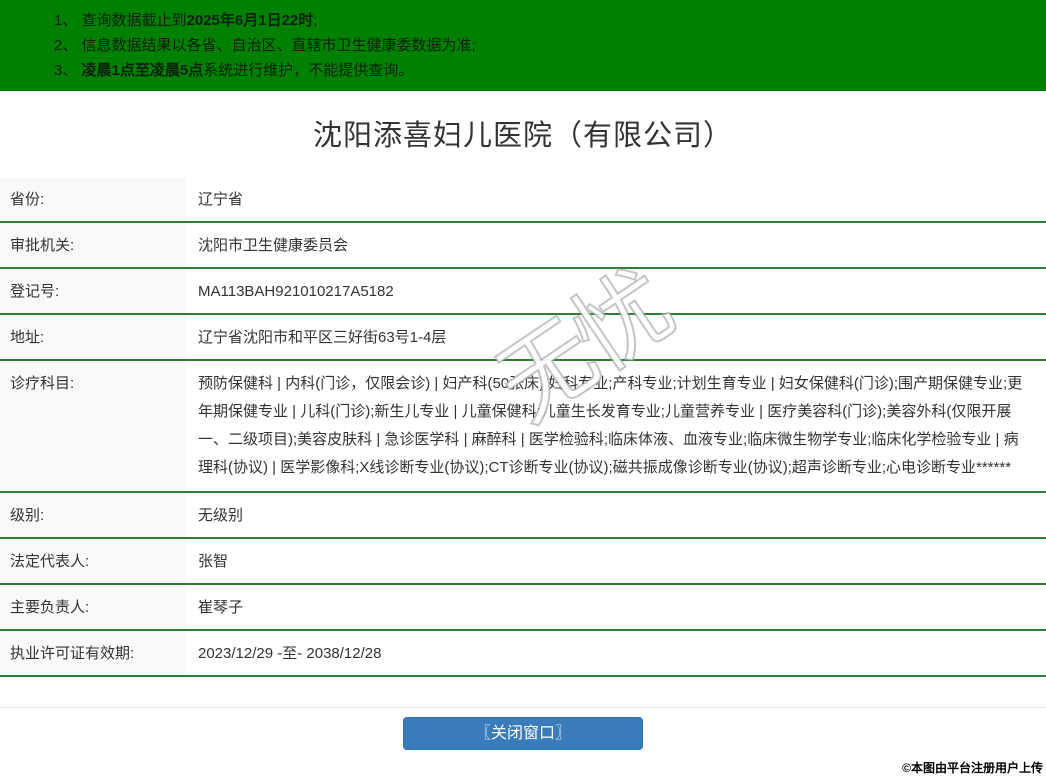  What do you see at coordinates (523, 608) in the screenshot?
I see `table-row-main-person-in-charge: 主要负责人: 崔琴子` at bounding box center [523, 608].